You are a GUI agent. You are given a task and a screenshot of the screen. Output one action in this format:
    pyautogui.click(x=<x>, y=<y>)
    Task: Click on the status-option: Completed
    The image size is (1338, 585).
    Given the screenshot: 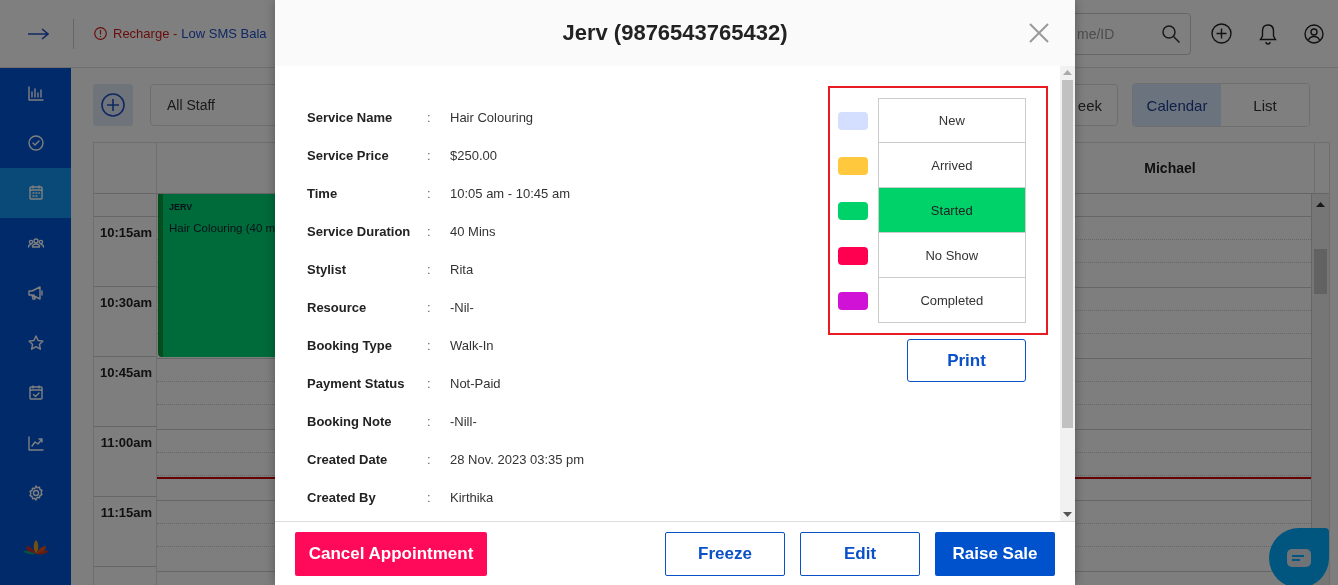 What is the action you would take?
    pyautogui.click(x=951, y=300)
    